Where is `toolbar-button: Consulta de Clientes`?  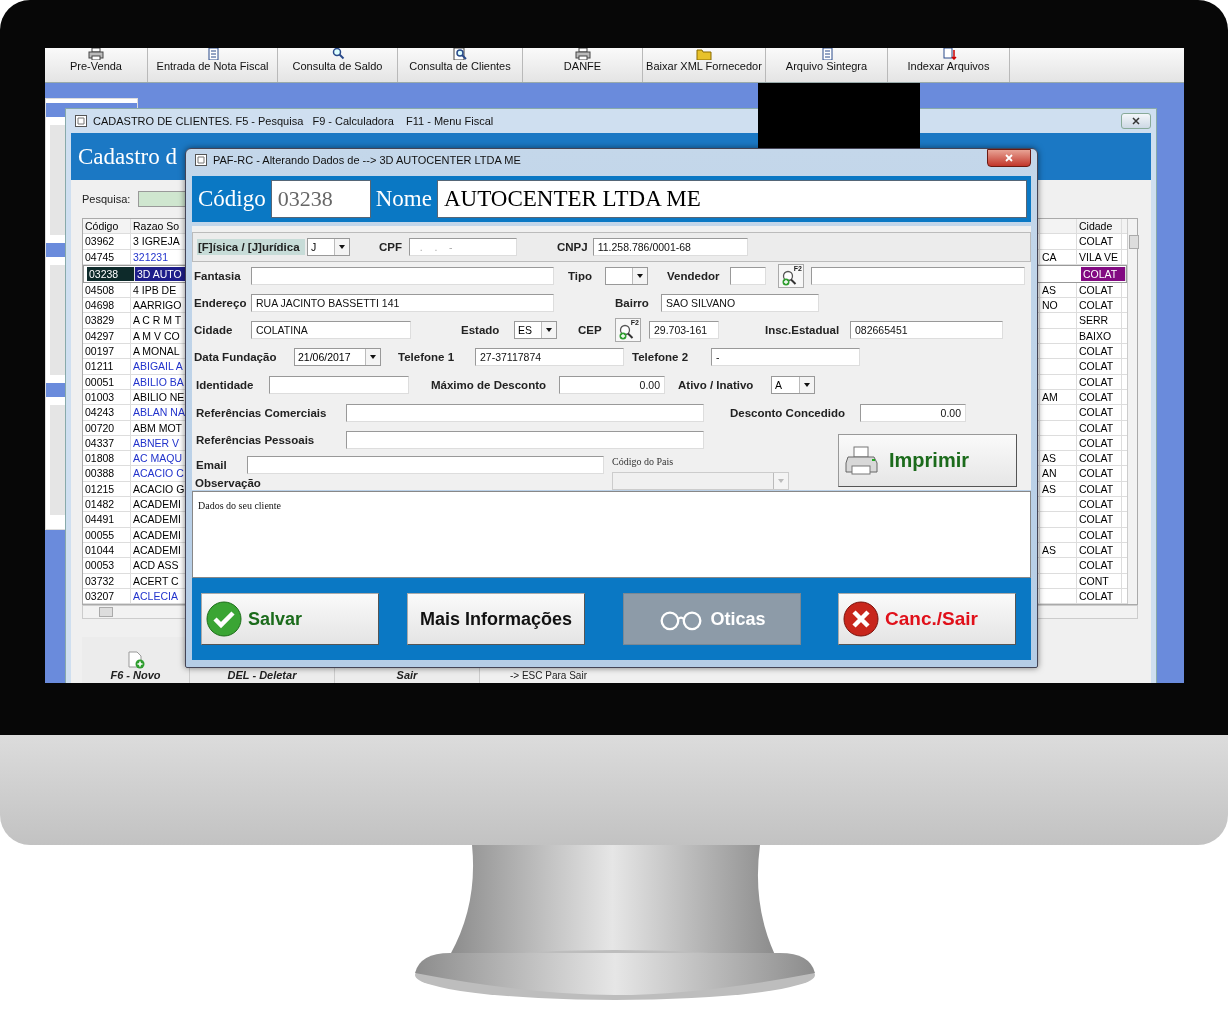
toolbar-button: Consulta de Clientes is located at coordinates (460, 65).